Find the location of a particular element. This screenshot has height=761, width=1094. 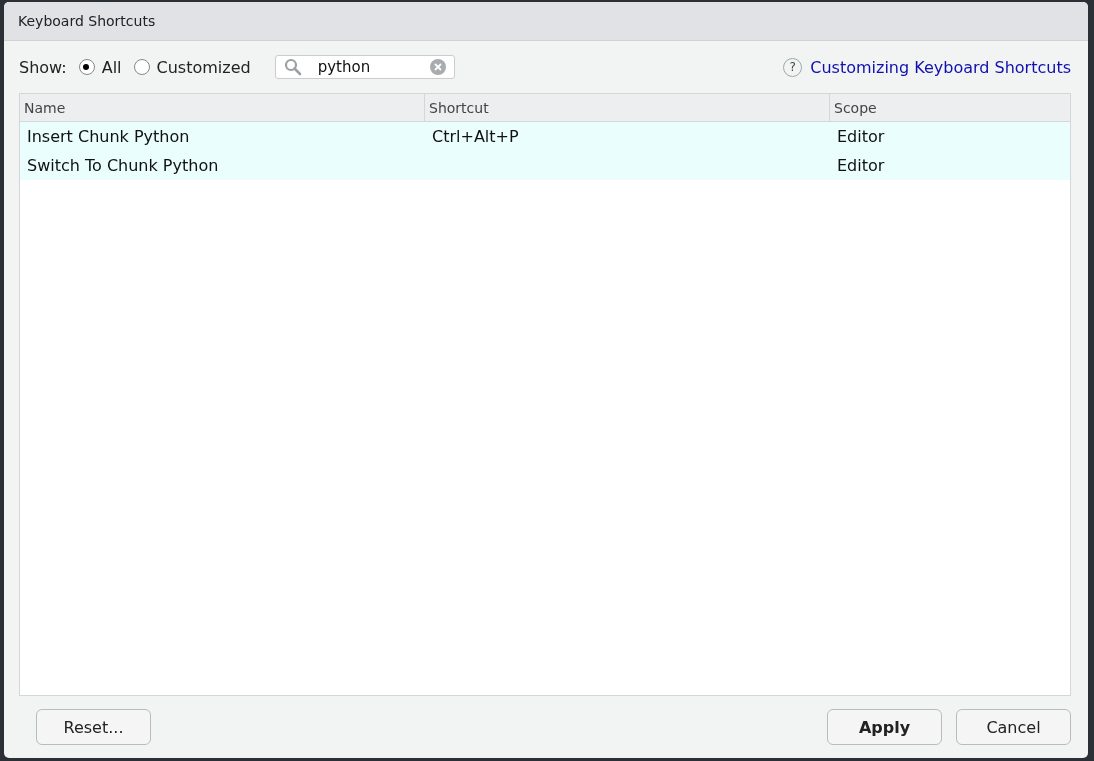

show-label: Show: is located at coordinates (43, 67).